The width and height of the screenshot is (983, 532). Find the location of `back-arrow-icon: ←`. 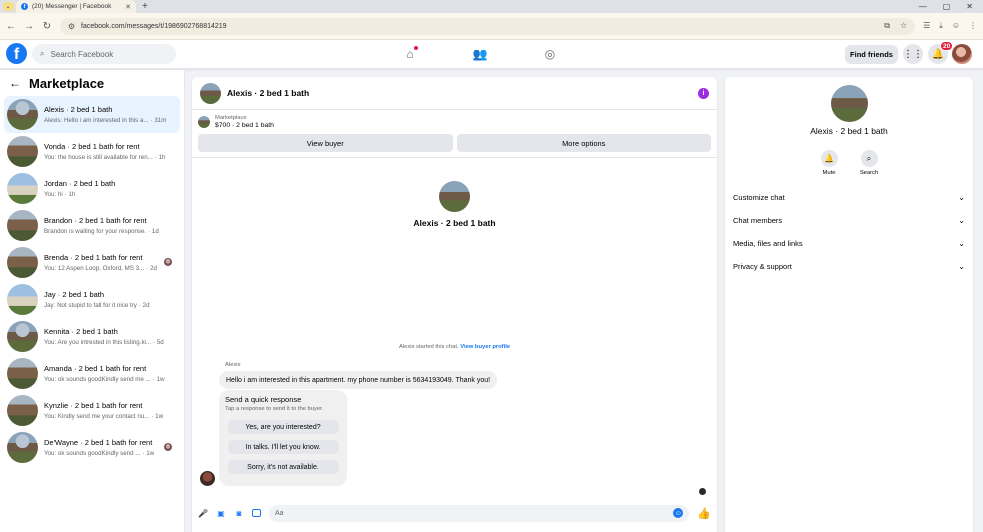

back-arrow-icon: ← is located at coordinates (15, 83).